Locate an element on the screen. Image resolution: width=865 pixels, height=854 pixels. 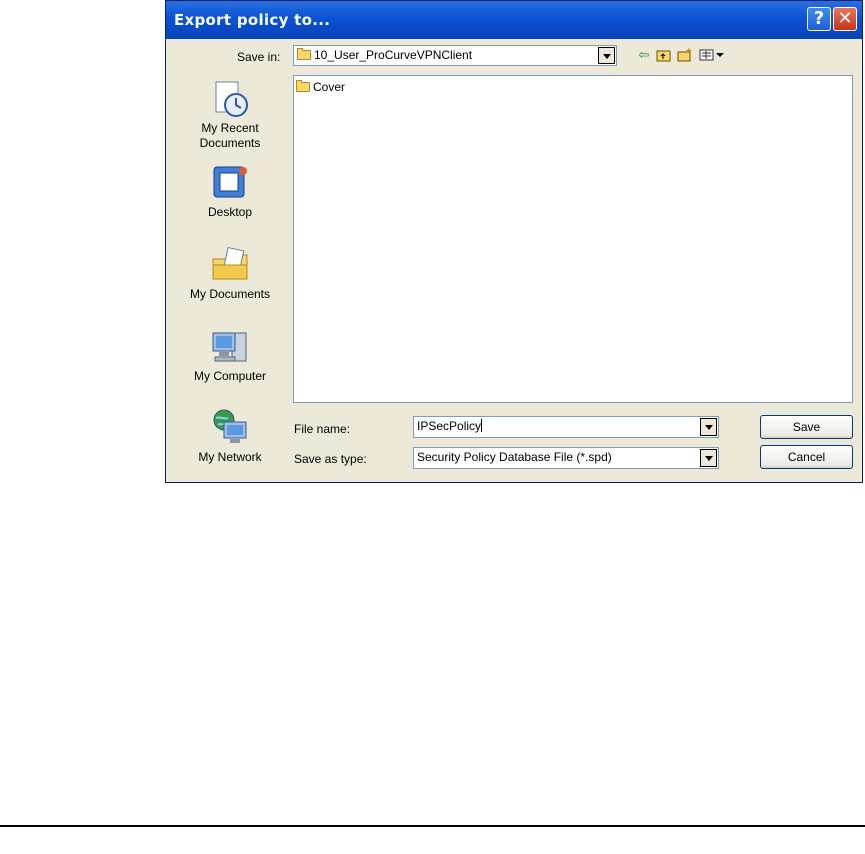
file-item-name: Cover is located at coordinates (329, 87).